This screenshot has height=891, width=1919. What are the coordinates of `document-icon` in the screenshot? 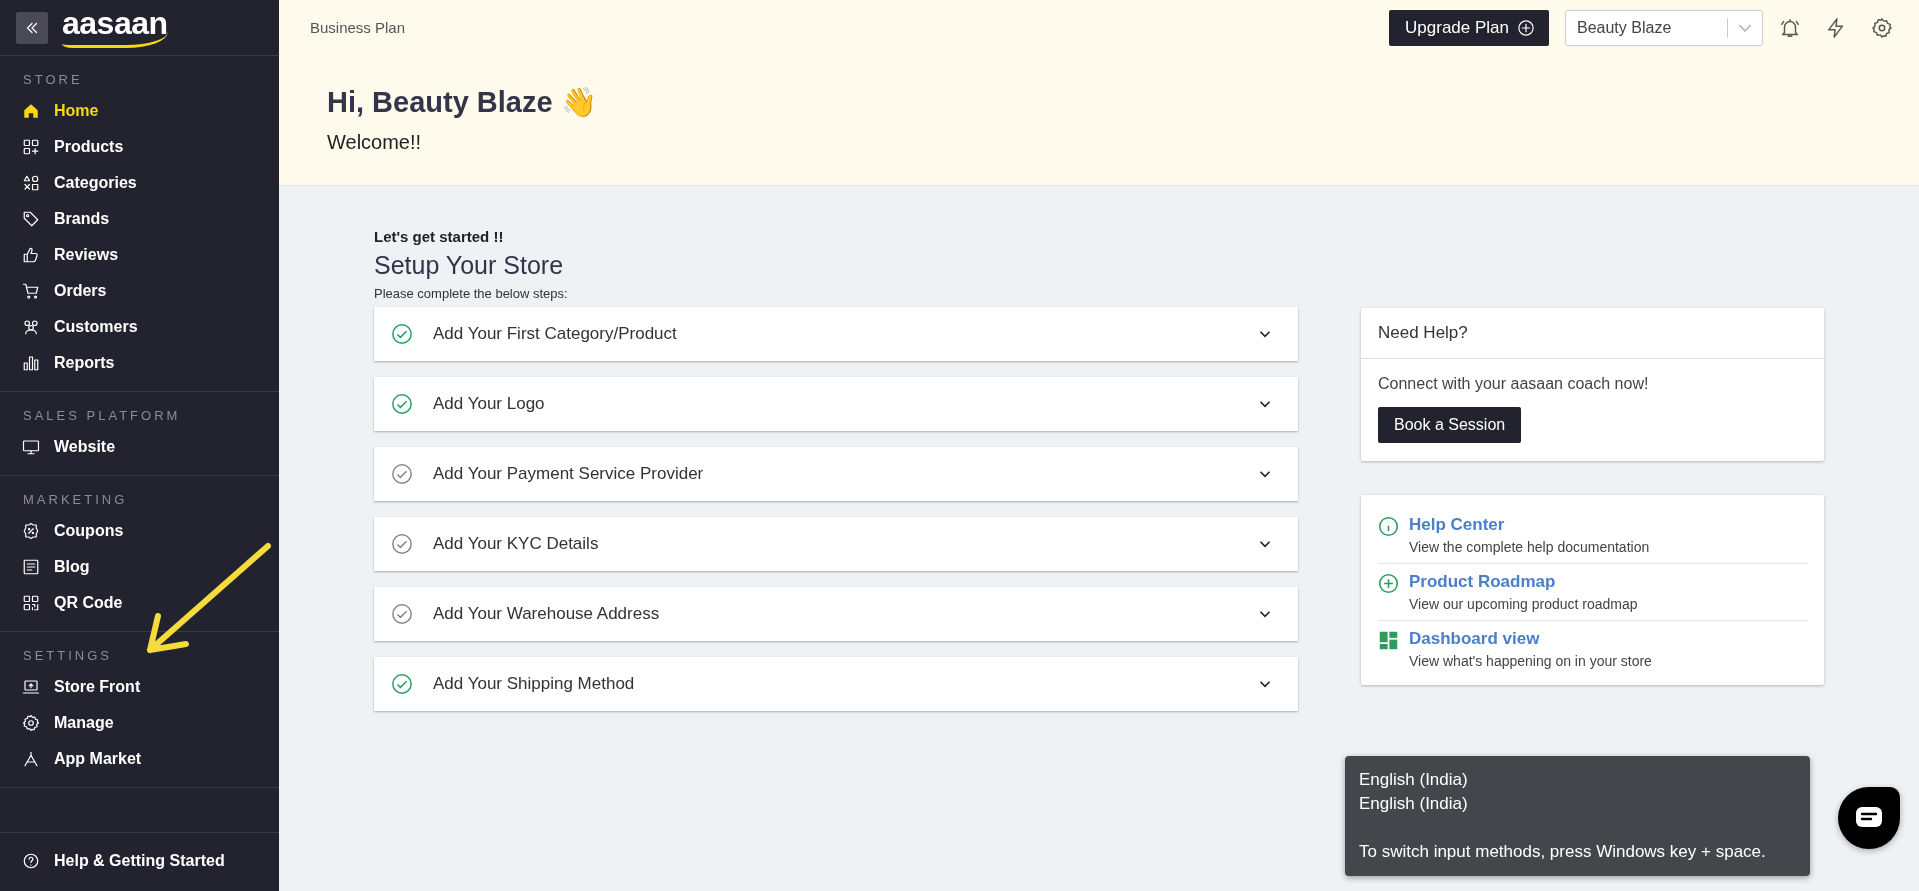 It's located at (31, 567).